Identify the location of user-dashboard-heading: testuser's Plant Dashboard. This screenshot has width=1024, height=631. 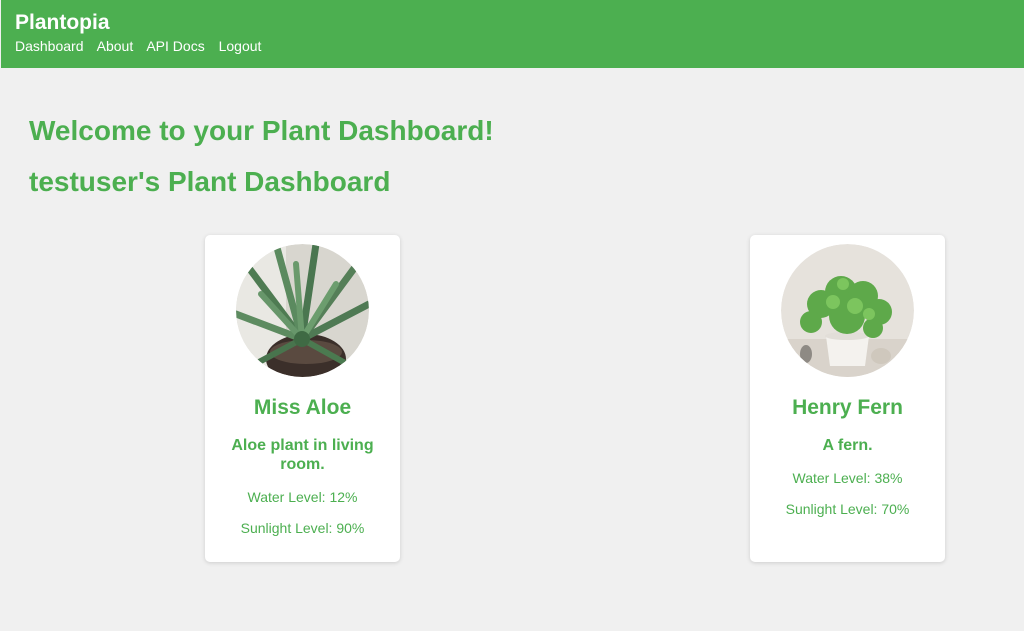
(210, 181).